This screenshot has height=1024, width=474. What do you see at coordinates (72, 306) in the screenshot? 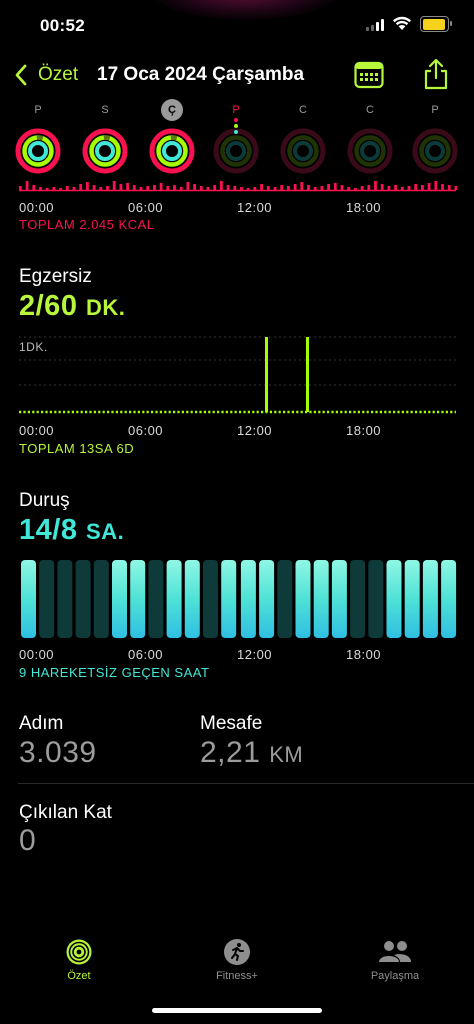
I see `exercise-value: 2/60 DK.` at bounding box center [72, 306].